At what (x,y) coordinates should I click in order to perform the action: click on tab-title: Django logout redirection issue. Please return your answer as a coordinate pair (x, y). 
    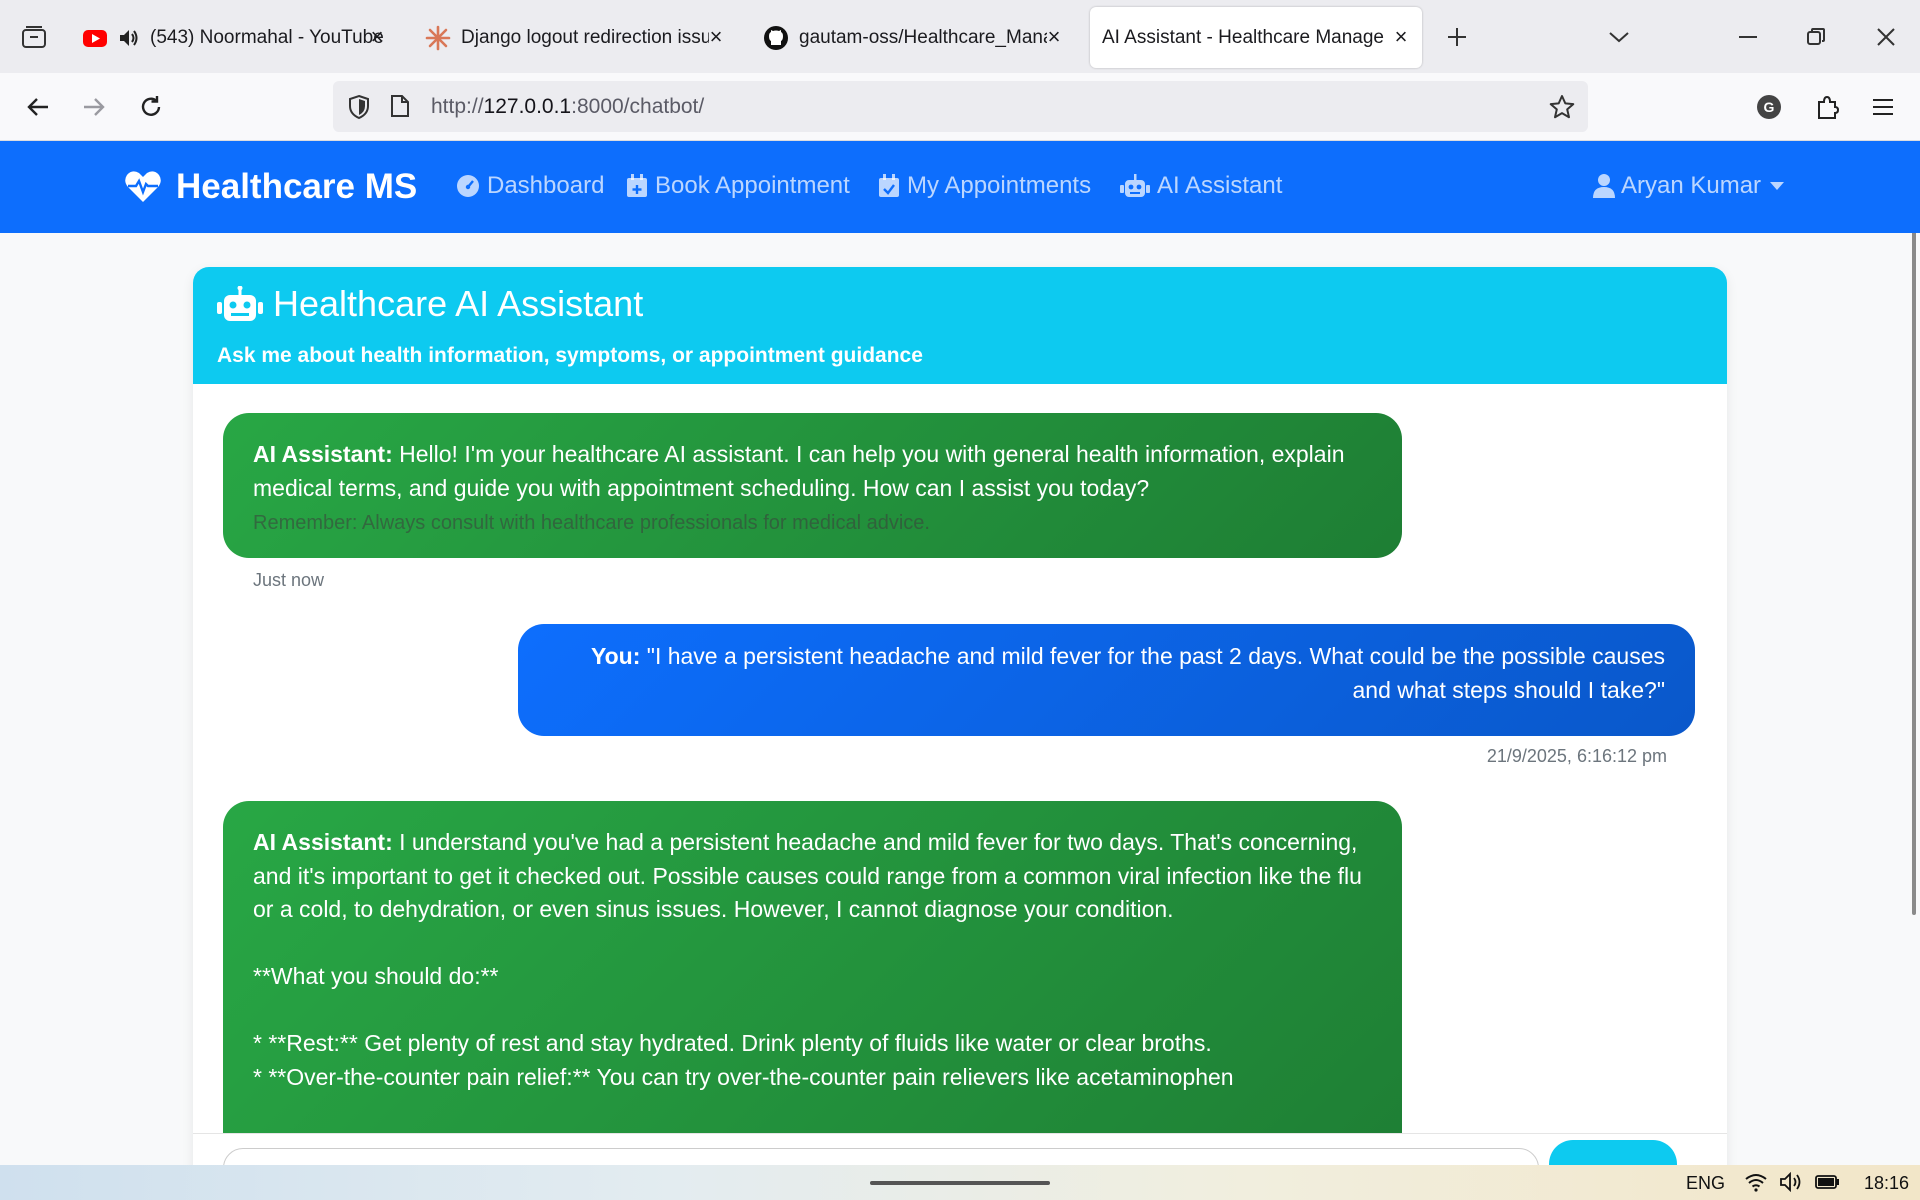
    Looking at the image, I should click on (585, 37).